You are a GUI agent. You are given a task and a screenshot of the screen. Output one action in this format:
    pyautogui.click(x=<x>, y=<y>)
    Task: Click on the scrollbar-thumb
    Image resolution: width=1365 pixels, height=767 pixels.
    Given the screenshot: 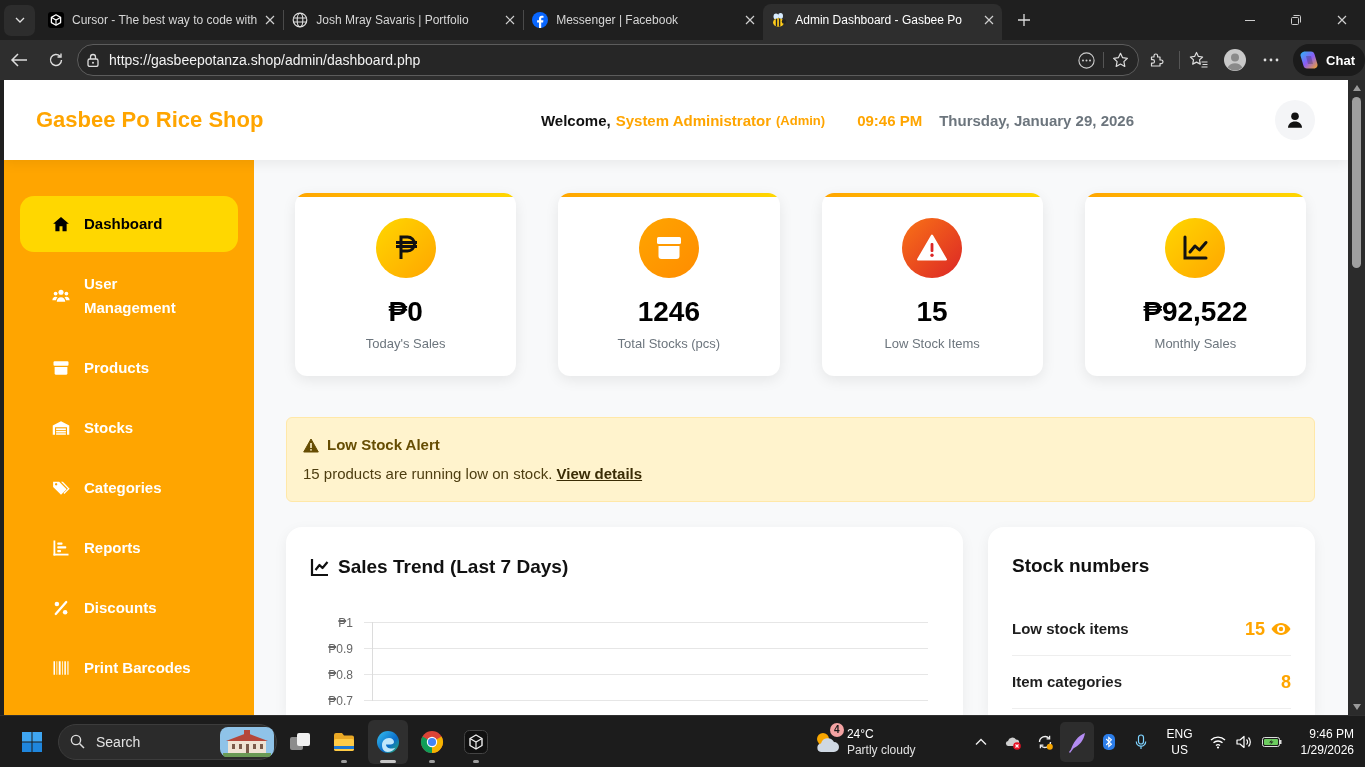 What is the action you would take?
    pyautogui.click(x=1356, y=182)
    